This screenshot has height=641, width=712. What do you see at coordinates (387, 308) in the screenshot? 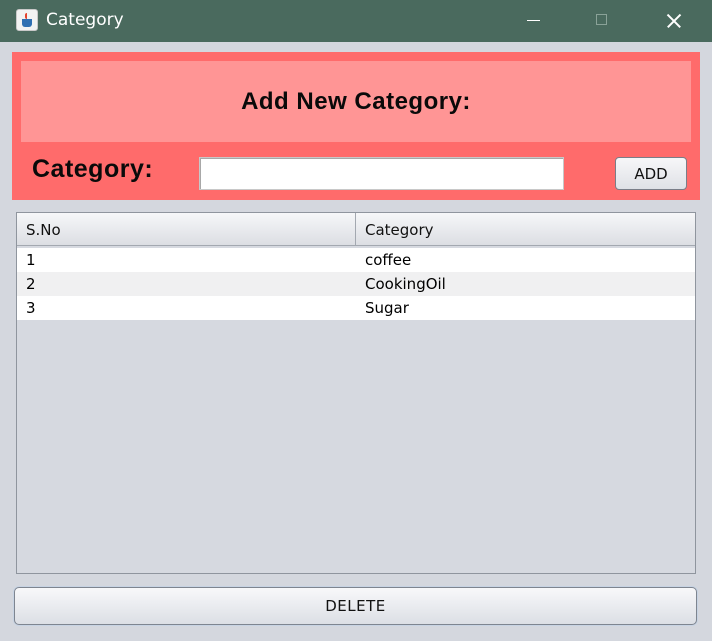
I see `cell-category: Sugar` at bounding box center [387, 308].